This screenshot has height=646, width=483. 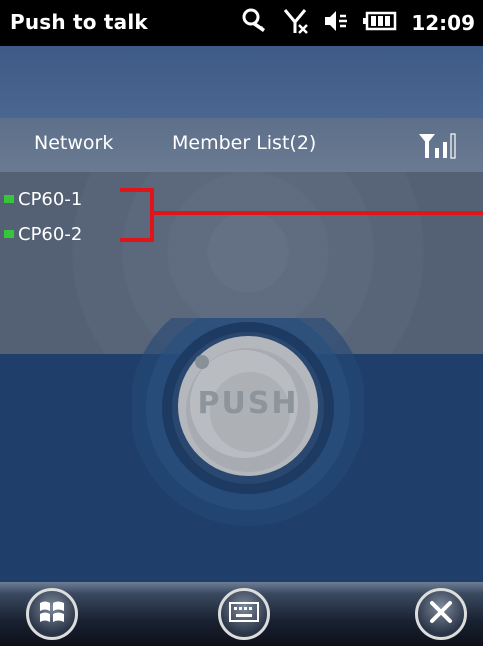 I want to click on list-item: CP60-2, so click(x=43, y=234).